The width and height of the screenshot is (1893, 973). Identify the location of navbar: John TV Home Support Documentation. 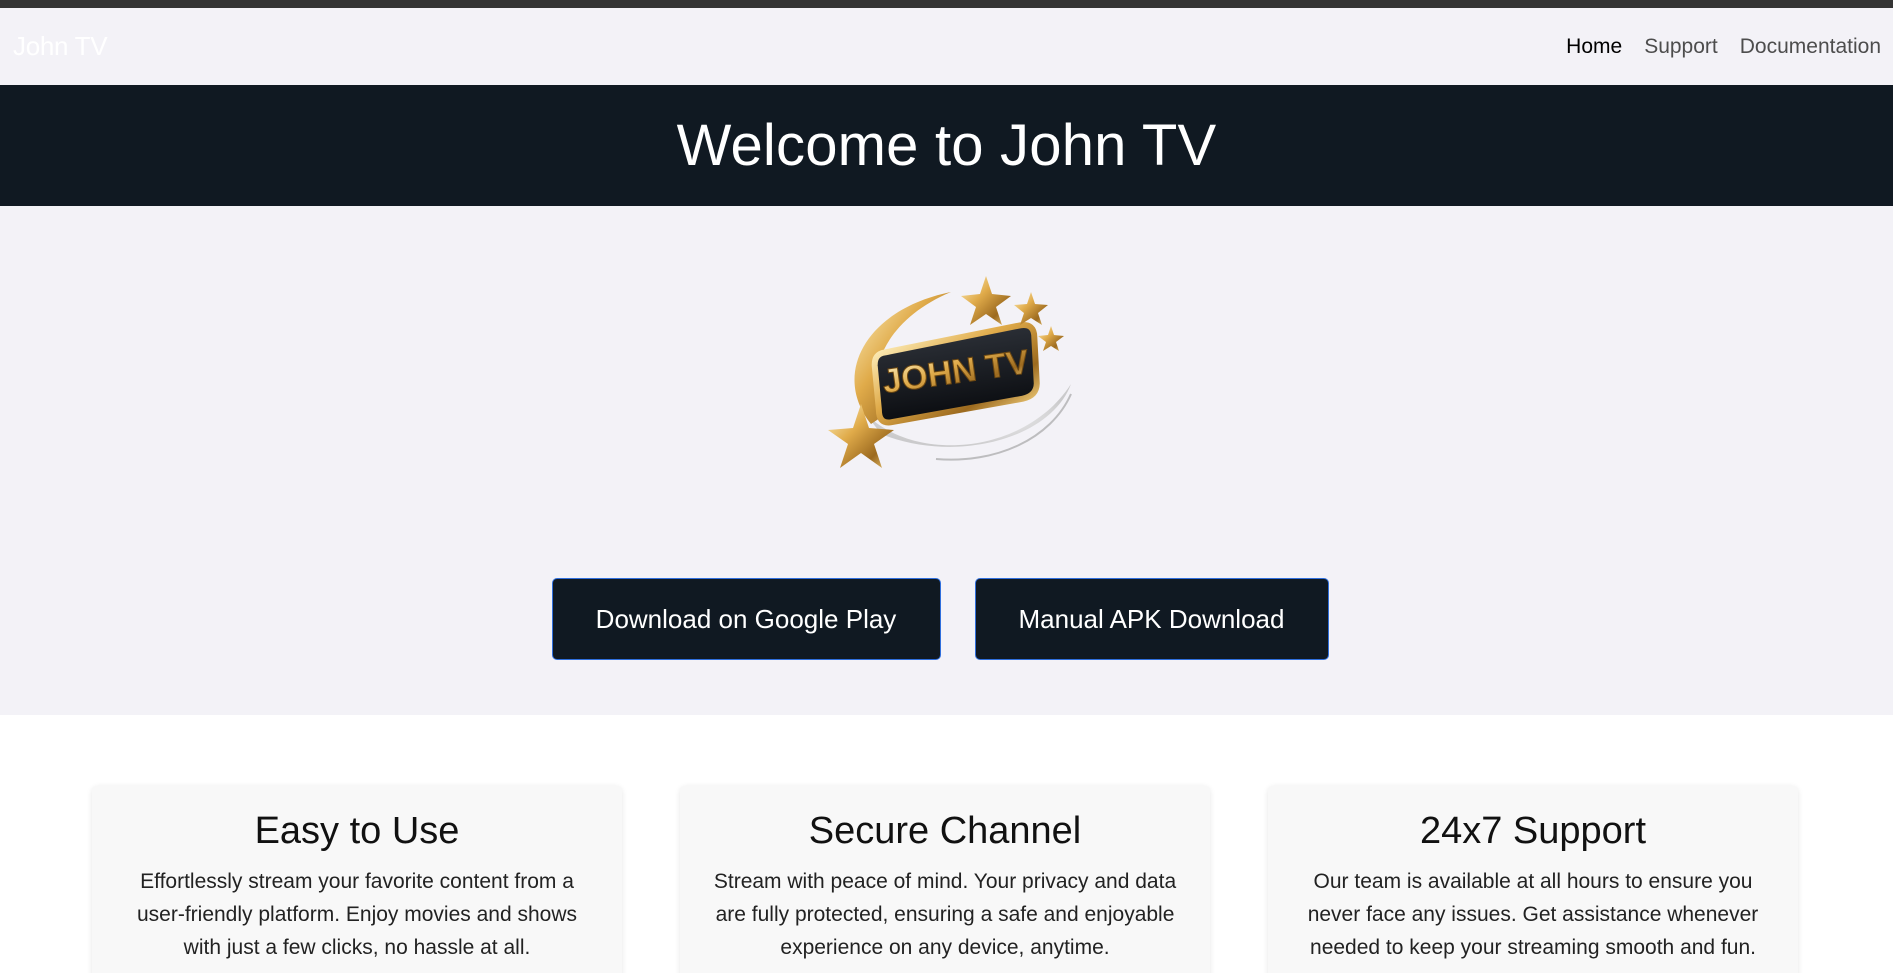
(946, 46).